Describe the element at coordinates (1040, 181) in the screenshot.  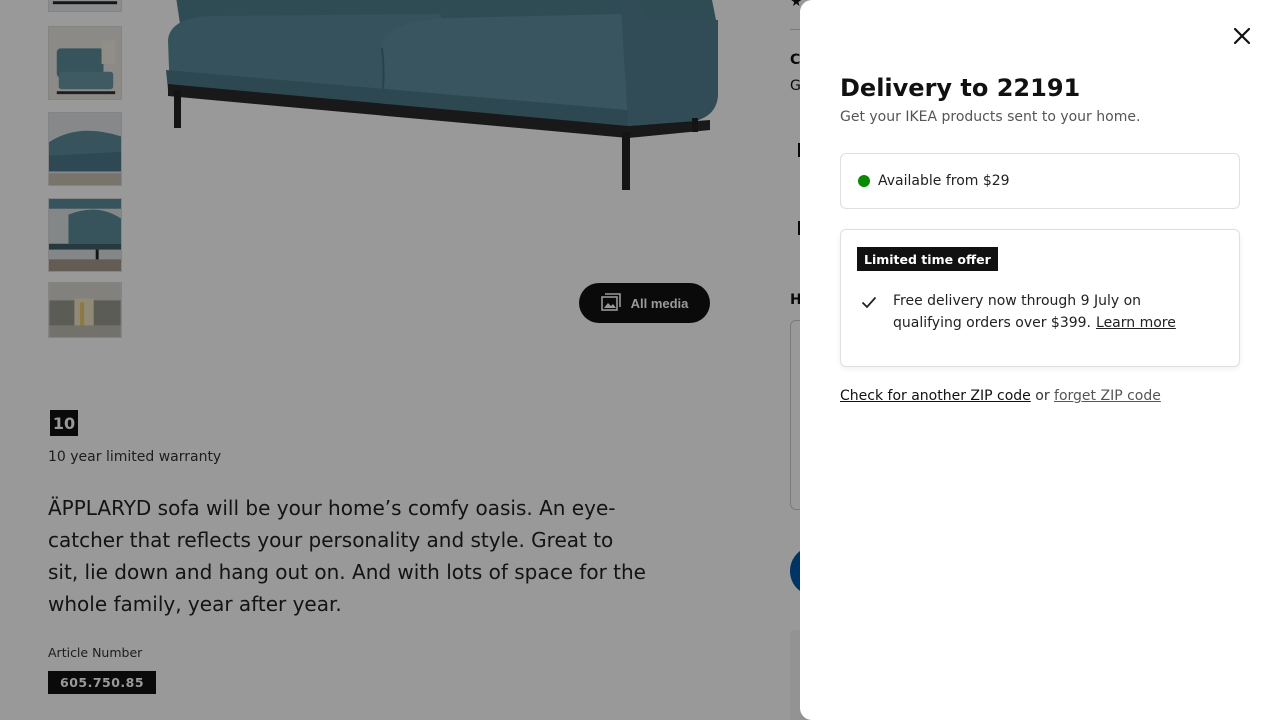
I see `availability-card: Available from $29` at that location.